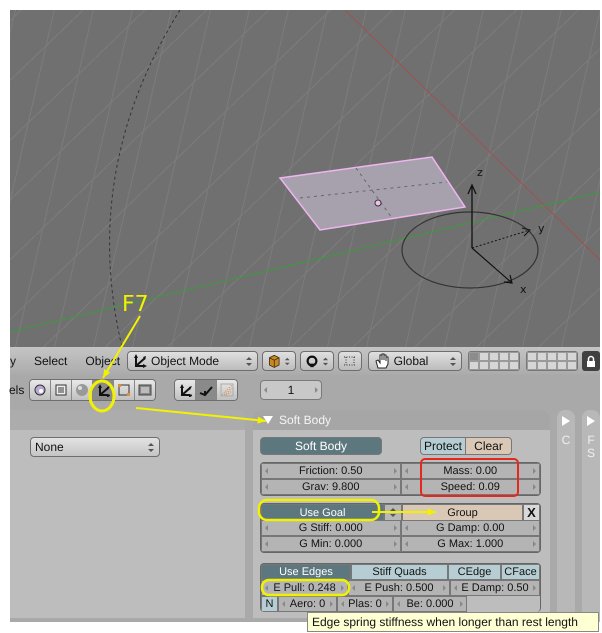 The width and height of the screenshot is (602, 633). What do you see at coordinates (480, 172) in the screenshot?
I see `axis-label: z` at bounding box center [480, 172].